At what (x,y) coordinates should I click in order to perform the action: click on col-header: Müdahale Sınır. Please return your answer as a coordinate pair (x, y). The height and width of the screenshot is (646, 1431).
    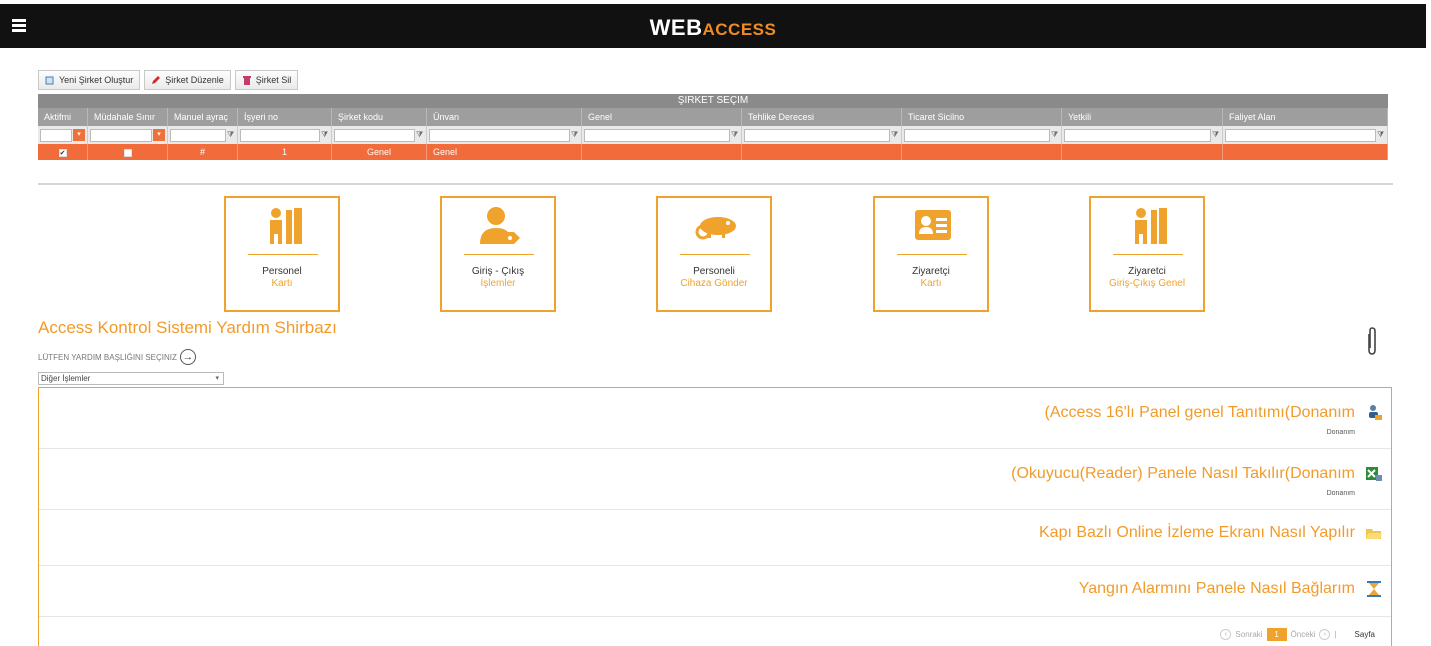
    Looking at the image, I should click on (128, 117).